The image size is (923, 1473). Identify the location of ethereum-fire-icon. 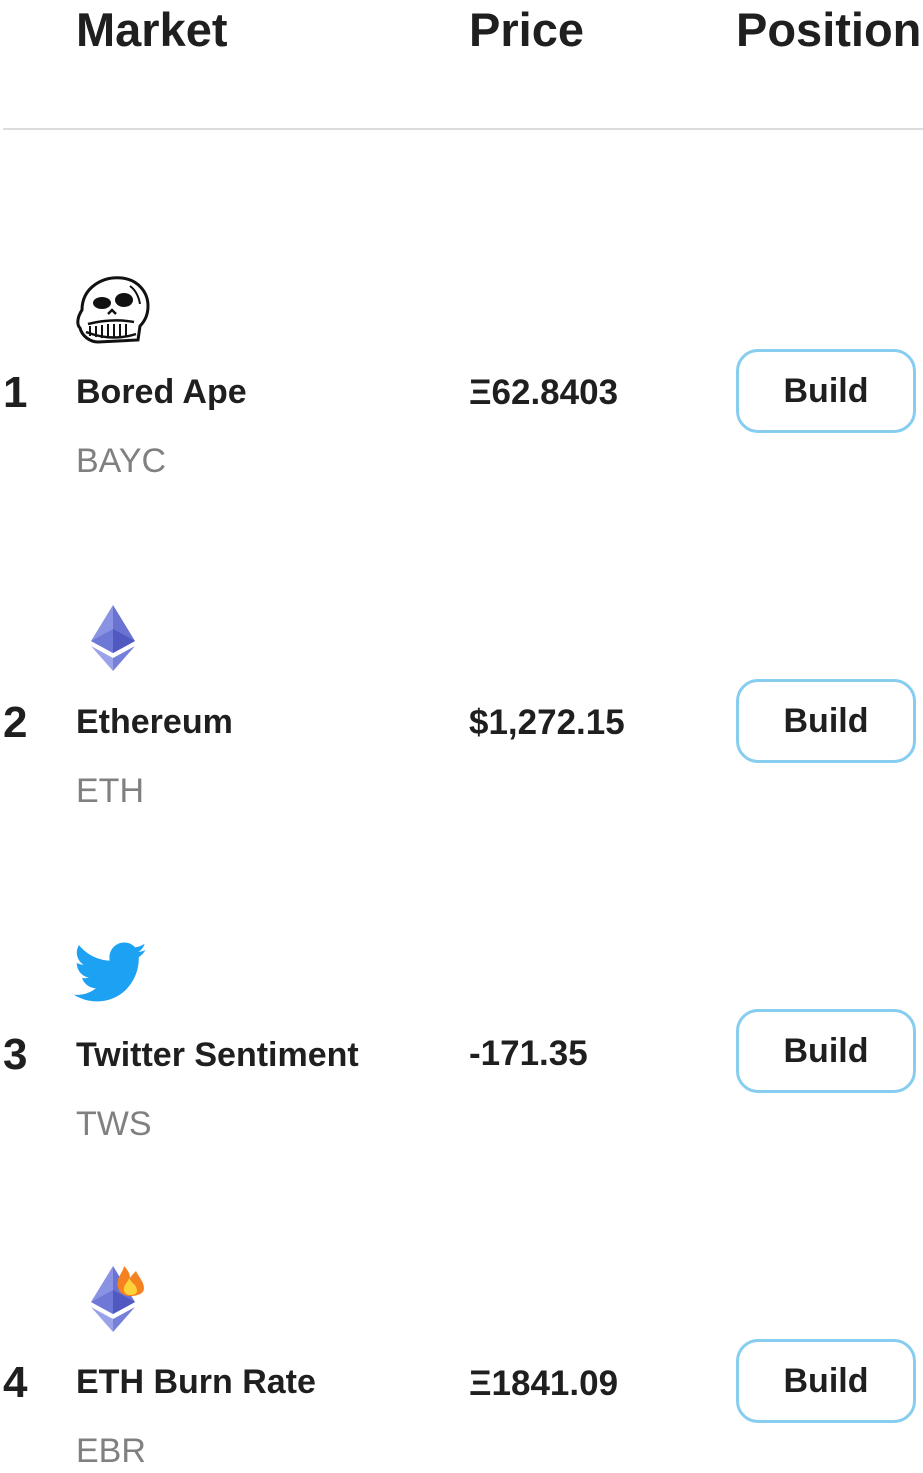
(117, 1298).